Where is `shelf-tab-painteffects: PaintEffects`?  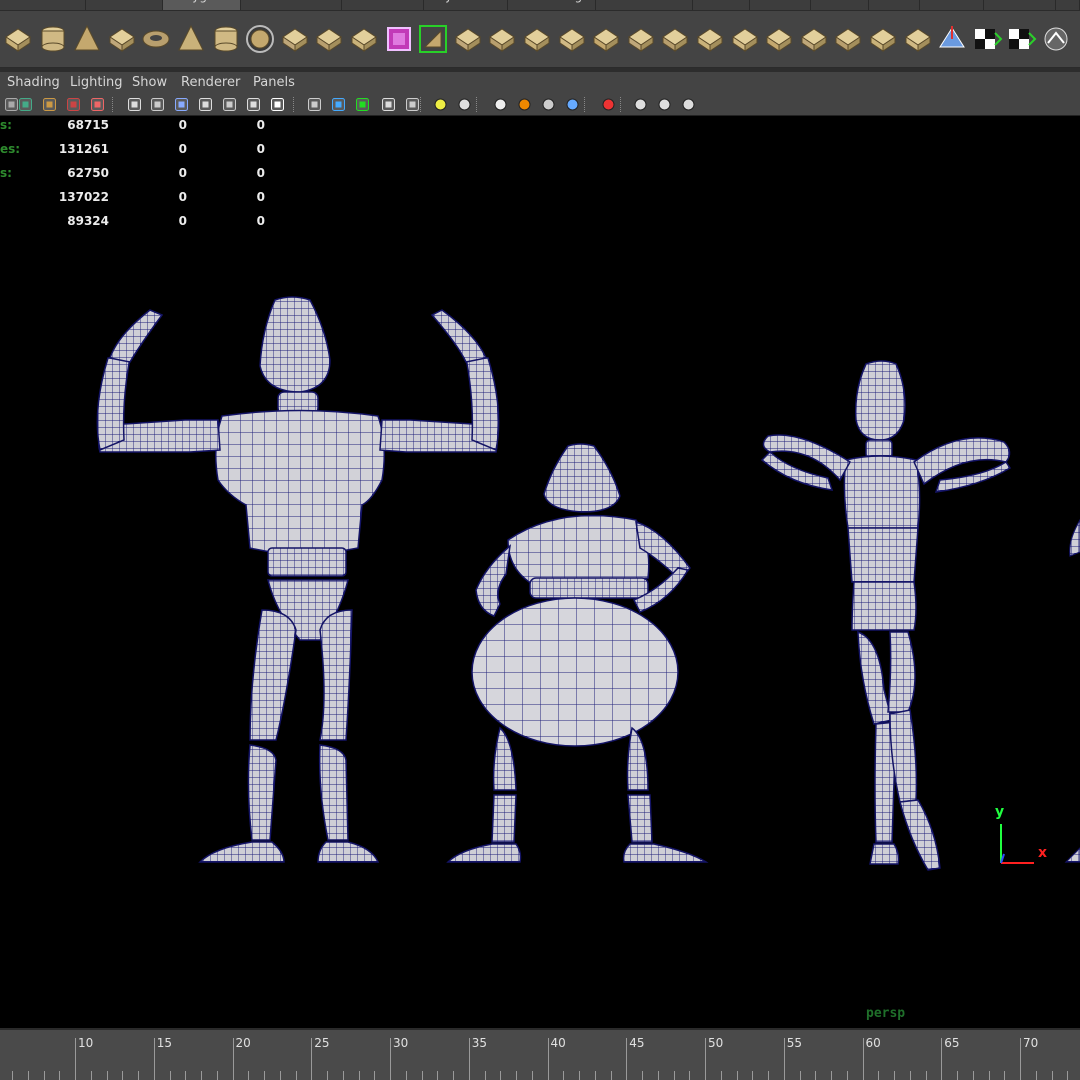 shelf-tab-painteffects: PaintEffects is located at coordinates (644, 5).